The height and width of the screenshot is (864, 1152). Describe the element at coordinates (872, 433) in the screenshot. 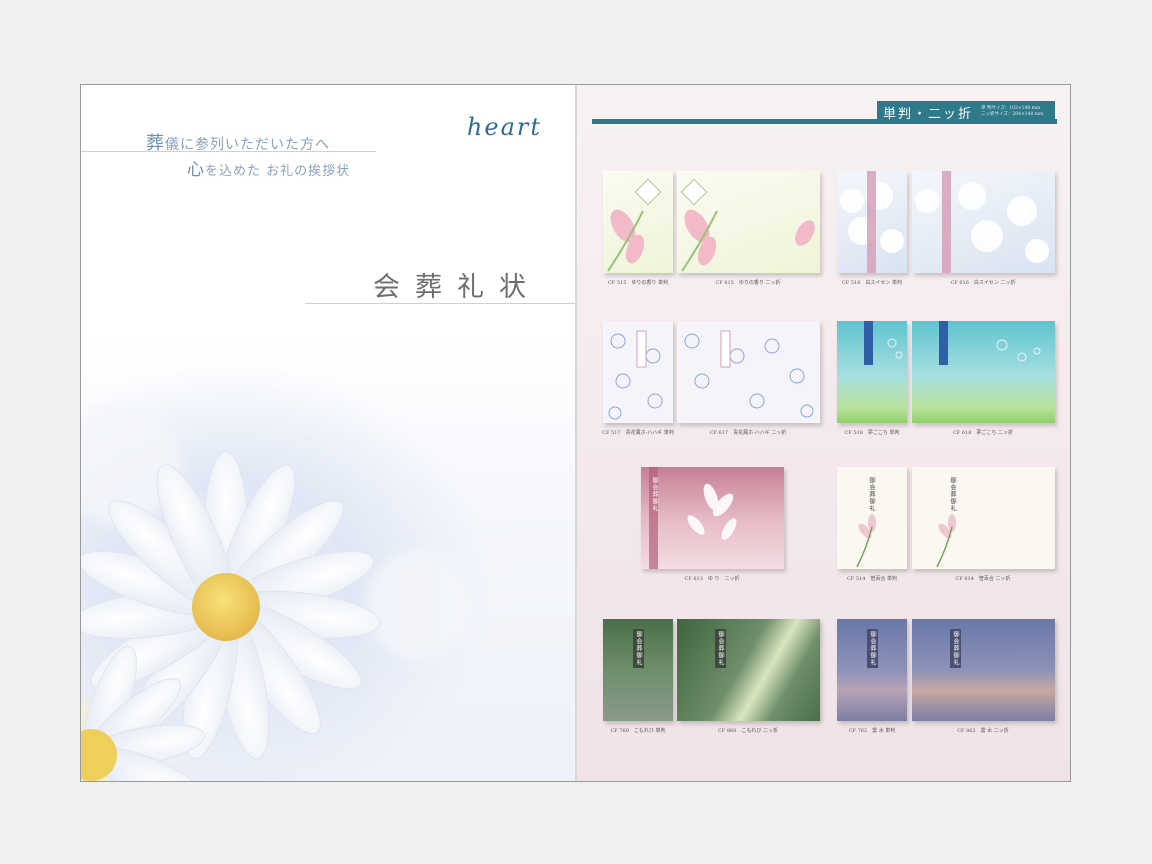

I see `caption: CF 518 夢ごこち 単判` at that location.